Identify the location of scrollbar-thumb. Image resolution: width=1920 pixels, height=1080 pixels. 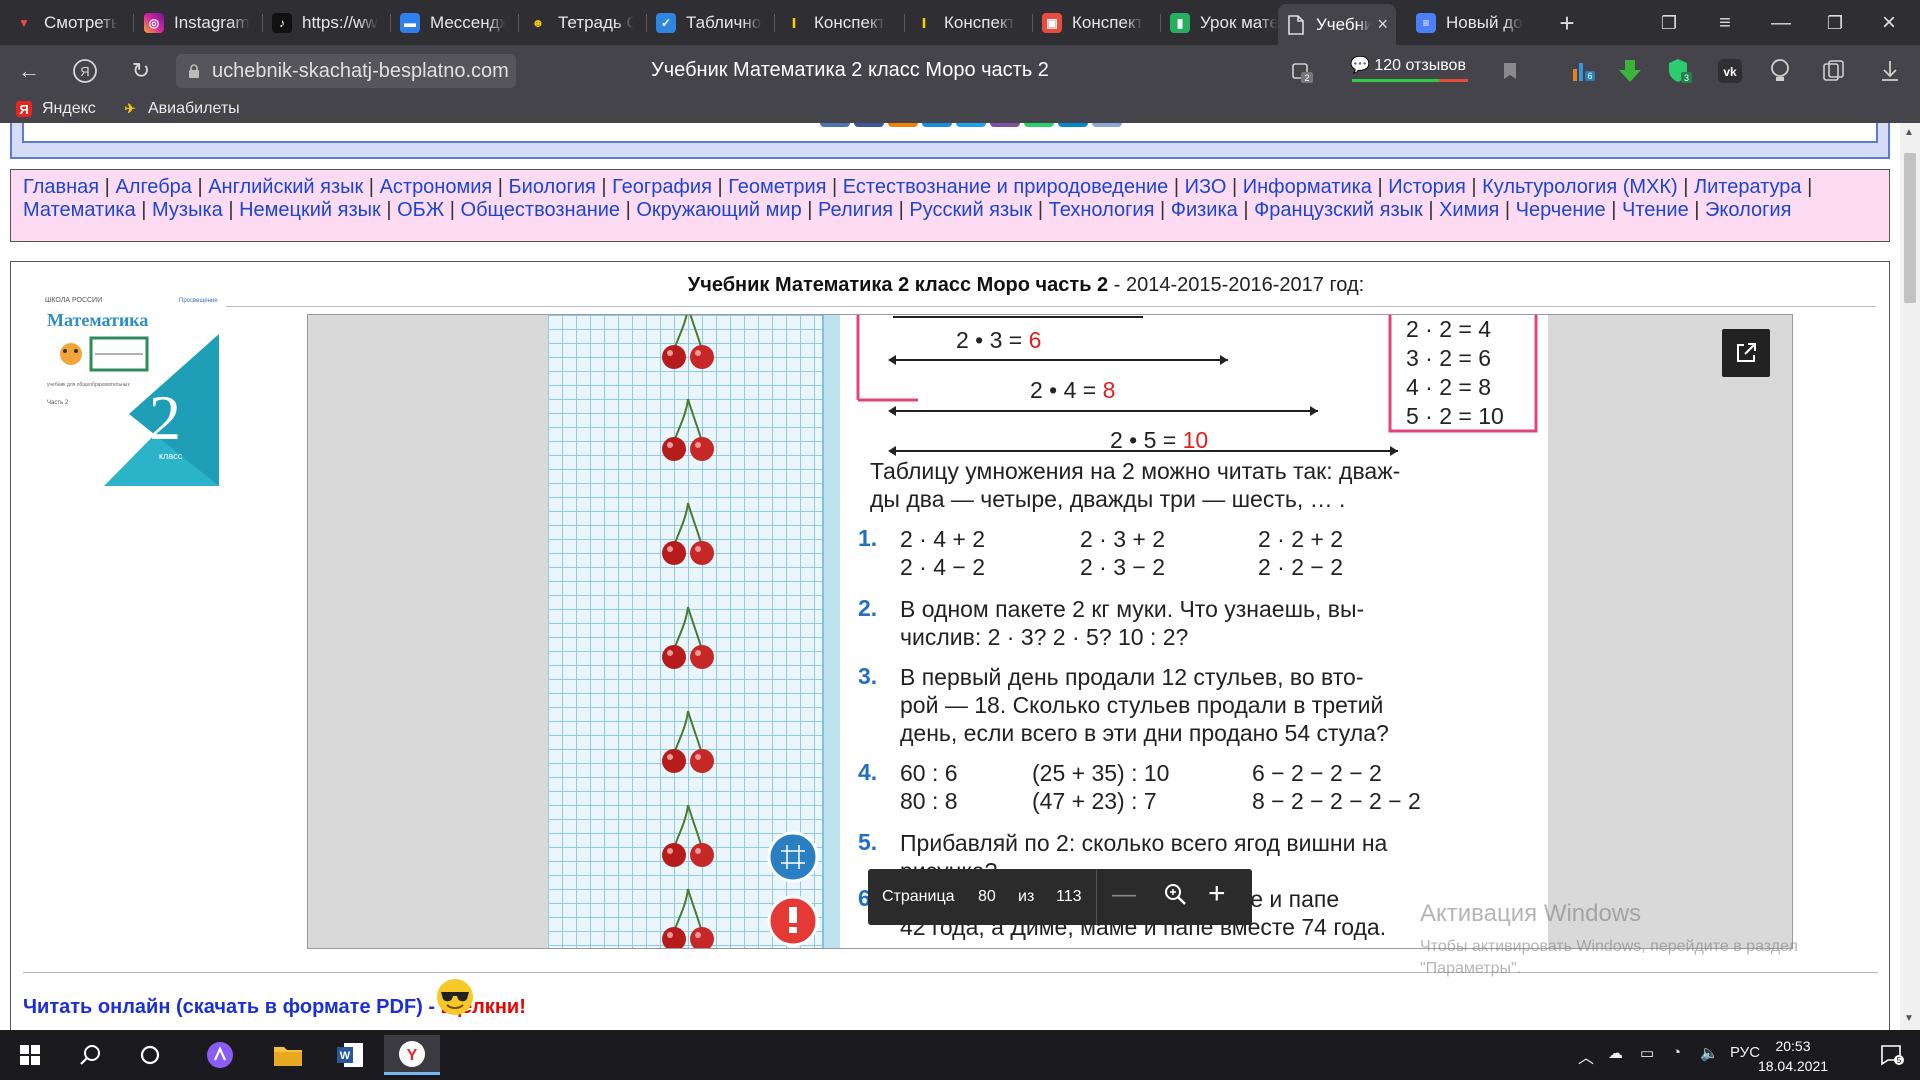
(1910, 228).